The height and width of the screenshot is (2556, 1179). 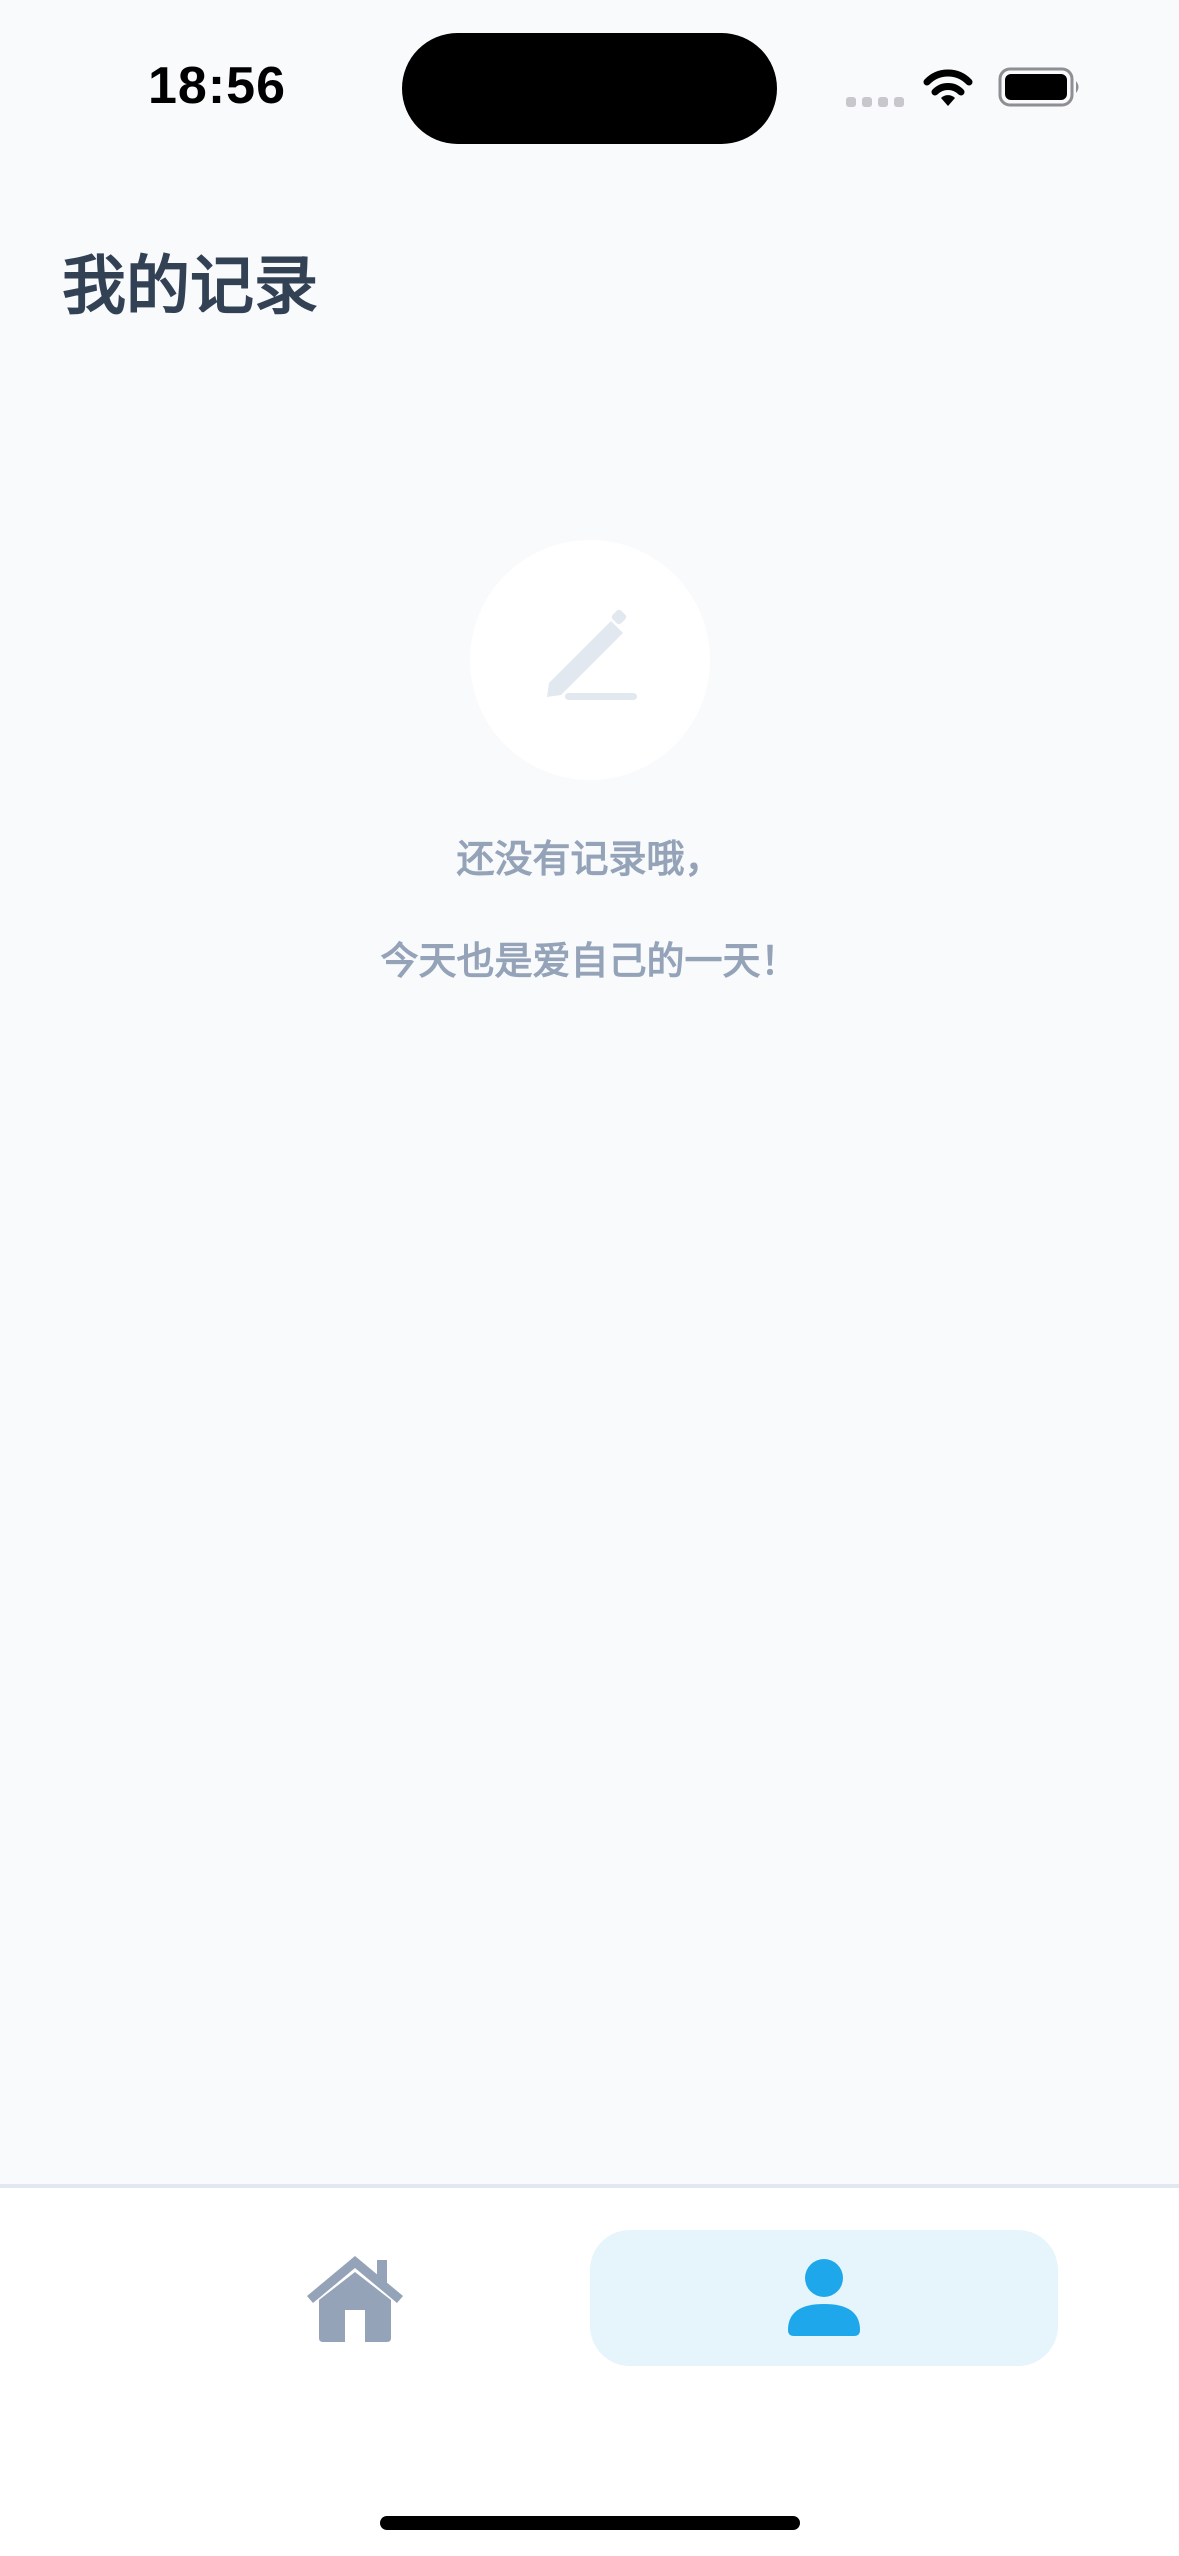 I want to click on pencil-icon, so click(x=592, y=654).